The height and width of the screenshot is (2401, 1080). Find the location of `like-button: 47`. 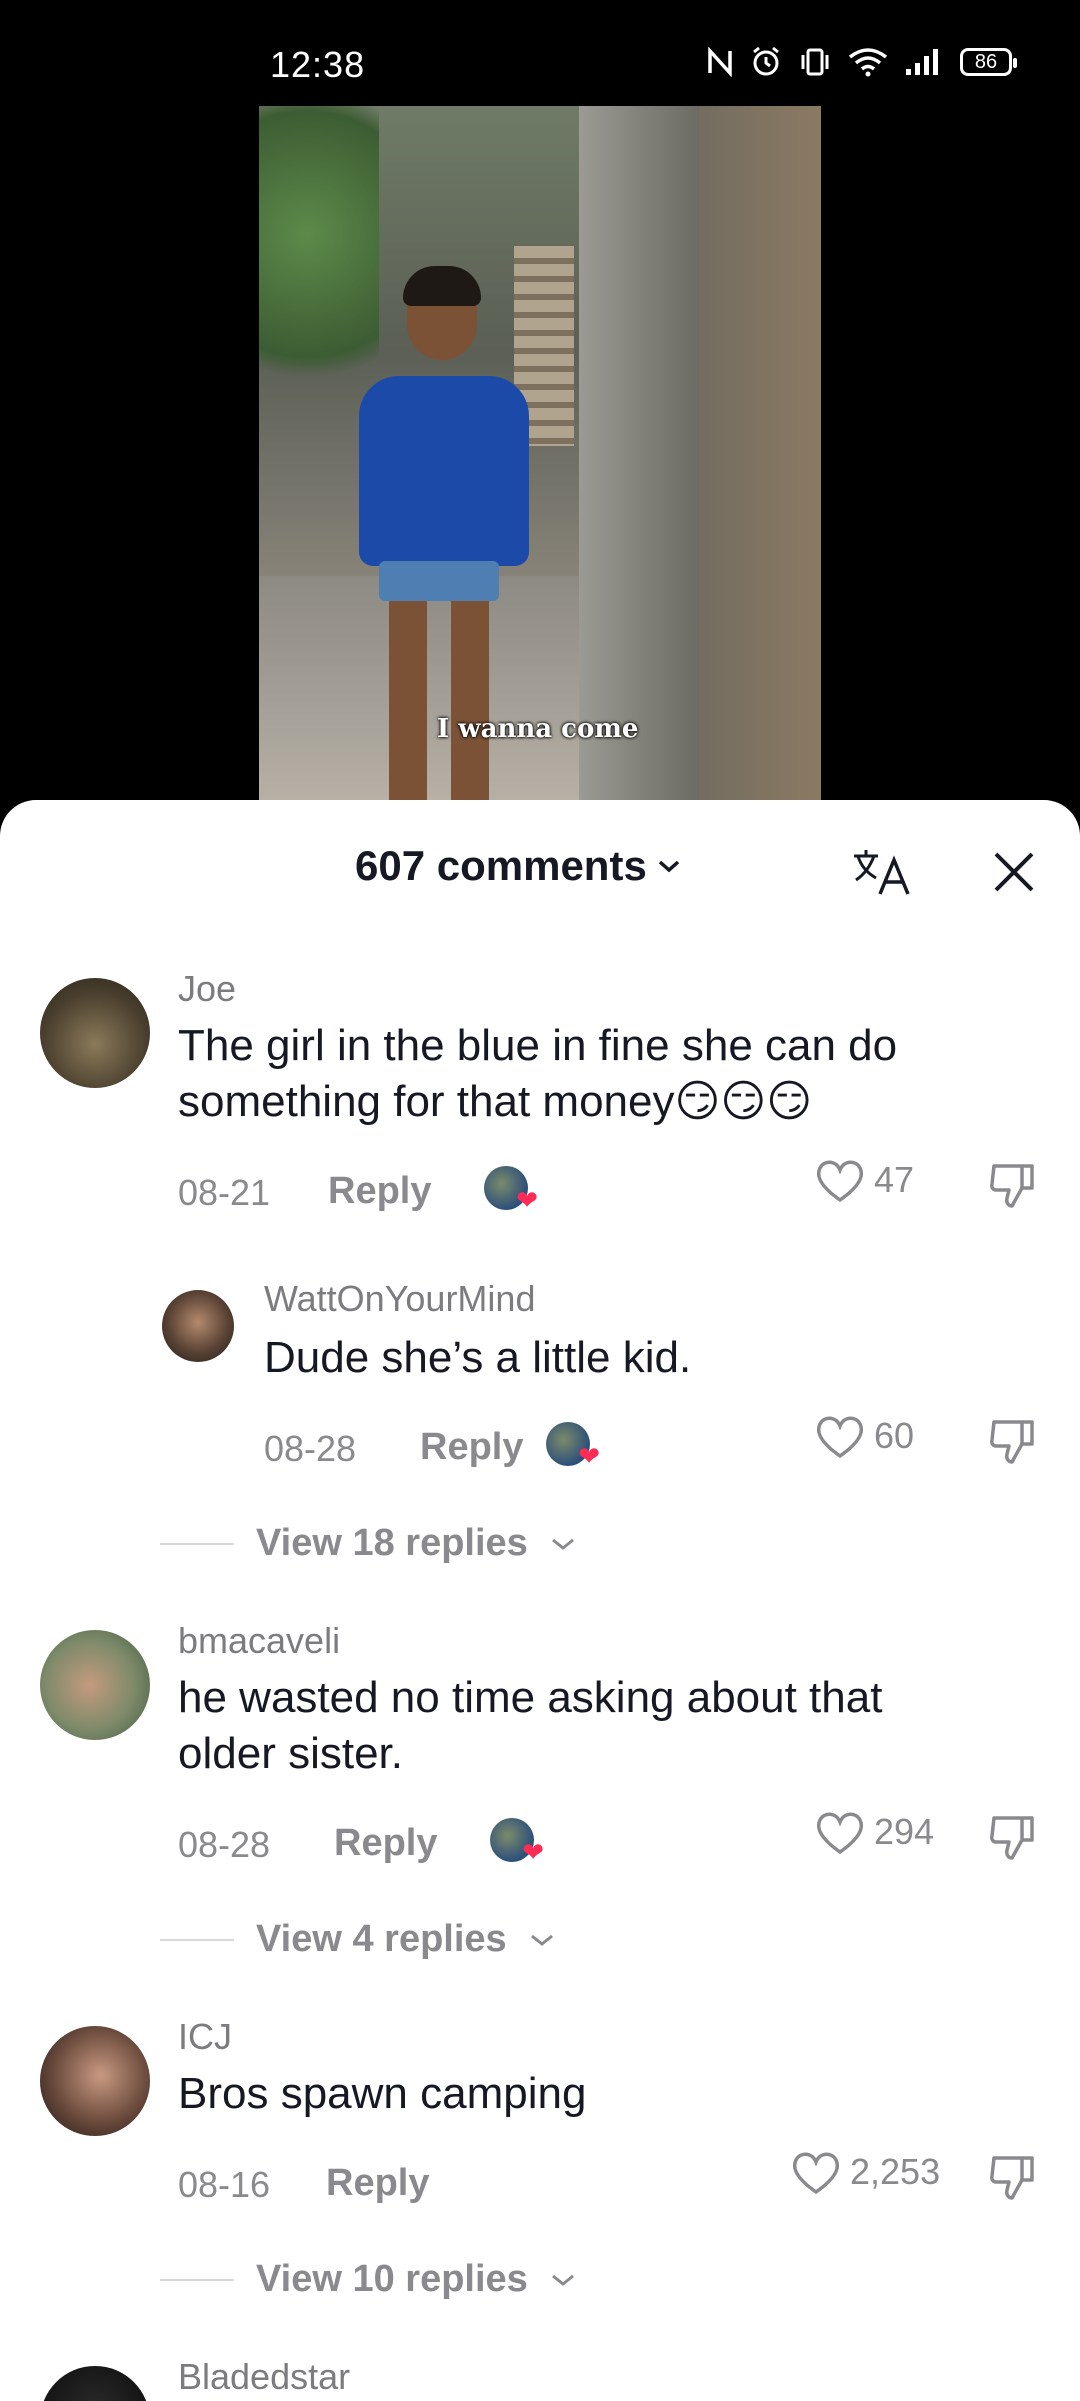

like-button: 47 is located at coordinates (864, 1180).